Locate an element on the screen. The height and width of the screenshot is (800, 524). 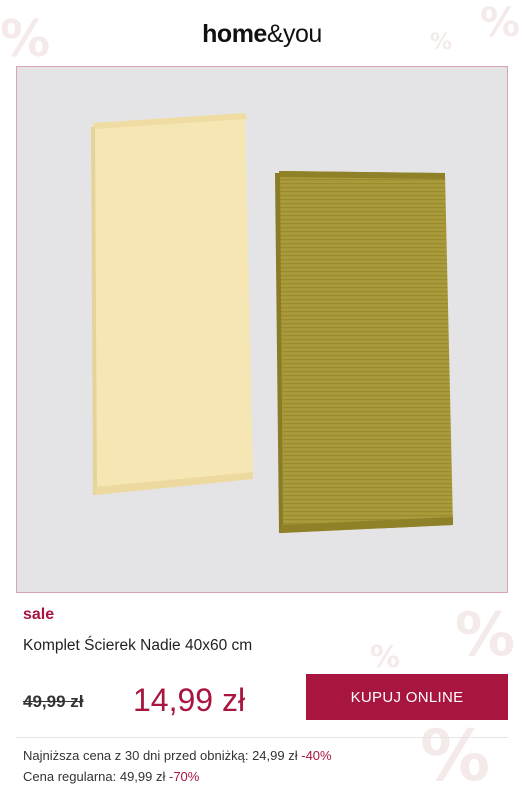
regular-price-discount: -70% is located at coordinates (184, 776).